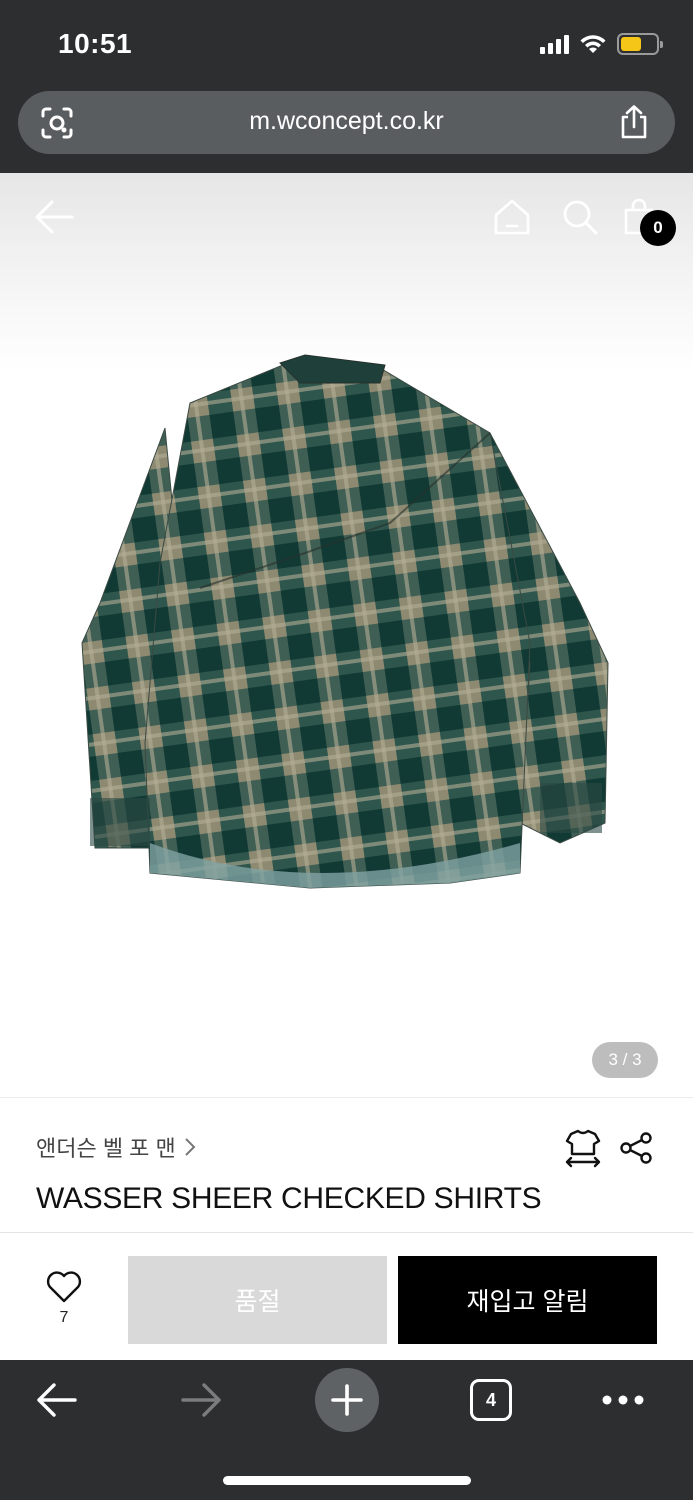 This screenshot has width=693, height=1500. I want to click on share-icon, so click(634, 122).